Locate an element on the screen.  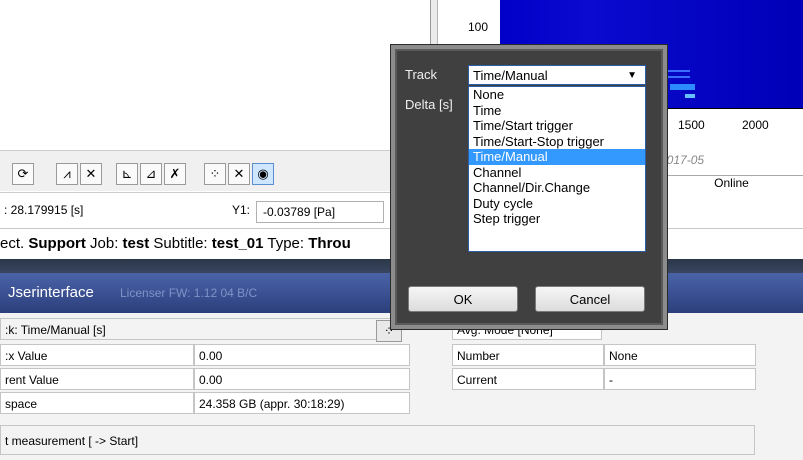
track-label: Track is located at coordinates (421, 74).